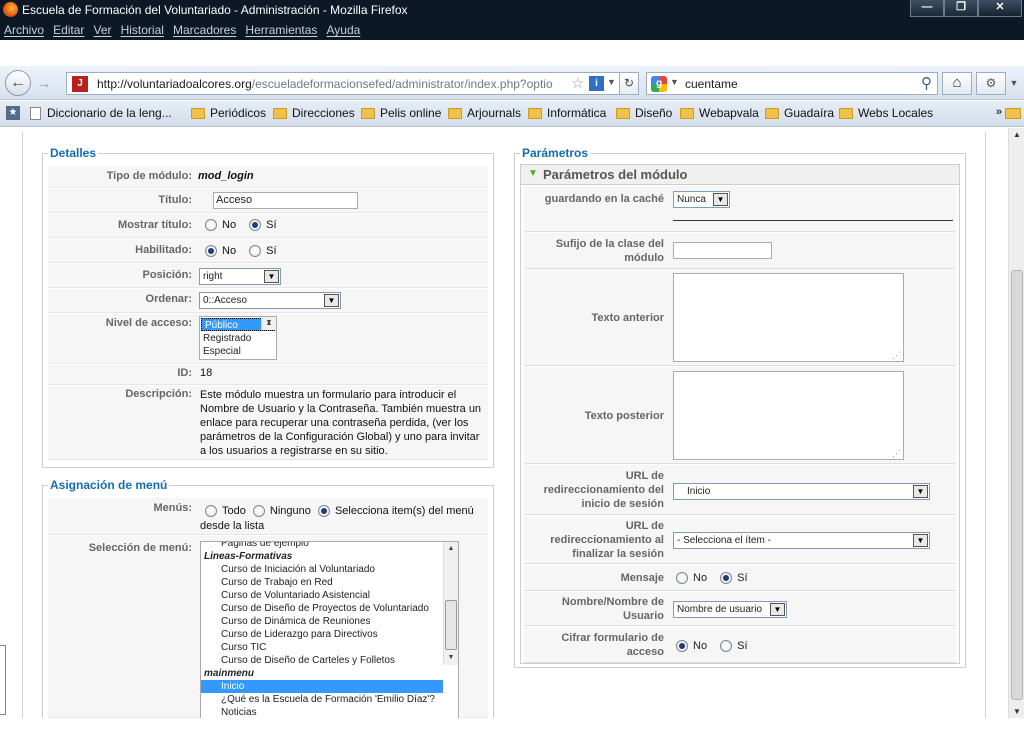  I want to click on search-engine-dropdown-icon: ▼, so click(674, 82).